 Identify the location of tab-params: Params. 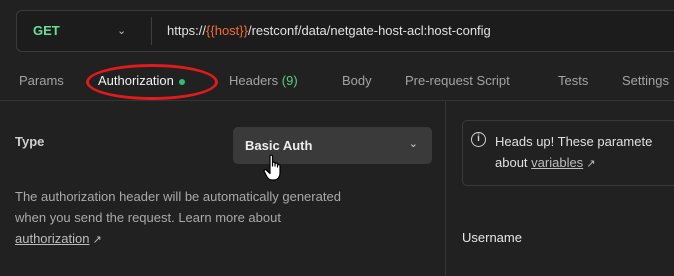
(41, 80).